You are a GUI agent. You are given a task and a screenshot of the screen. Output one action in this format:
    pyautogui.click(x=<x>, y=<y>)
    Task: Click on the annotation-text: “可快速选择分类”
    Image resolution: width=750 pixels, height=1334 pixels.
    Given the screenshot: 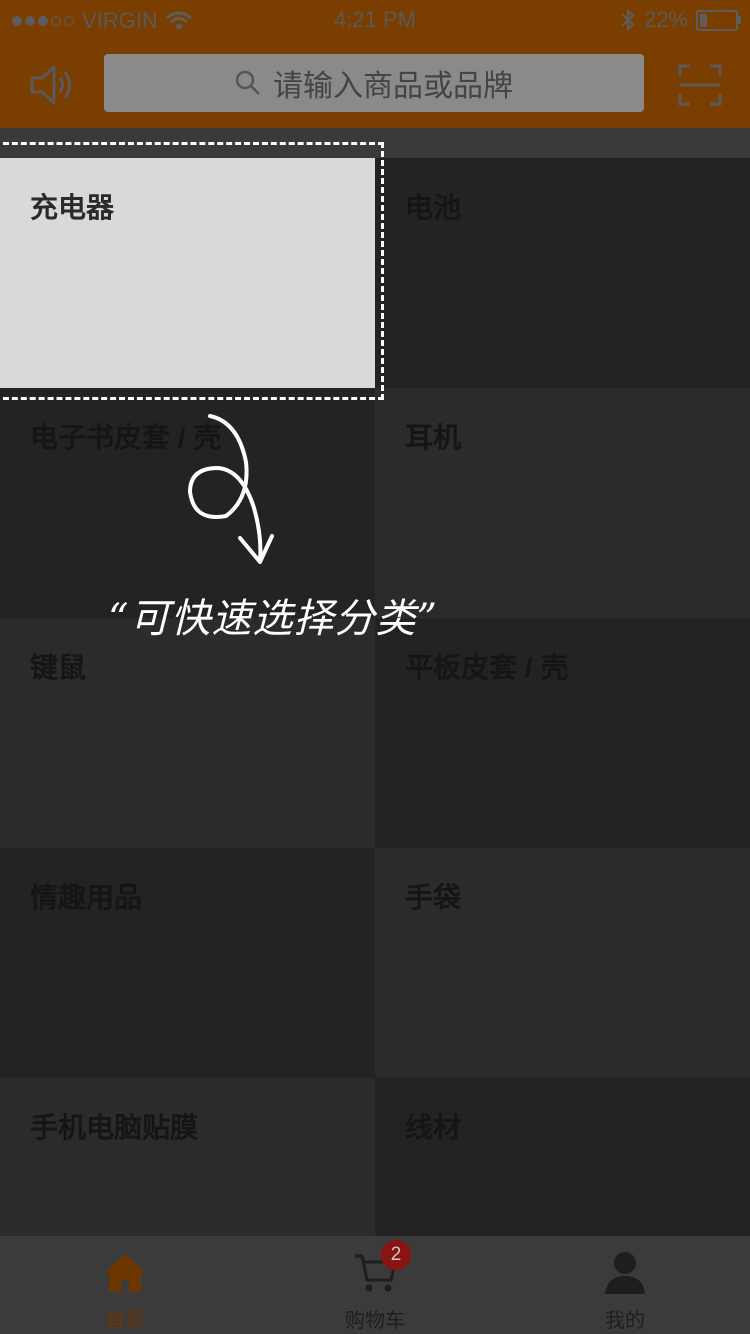 What is the action you would take?
    pyautogui.click(x=273, y=619)
    